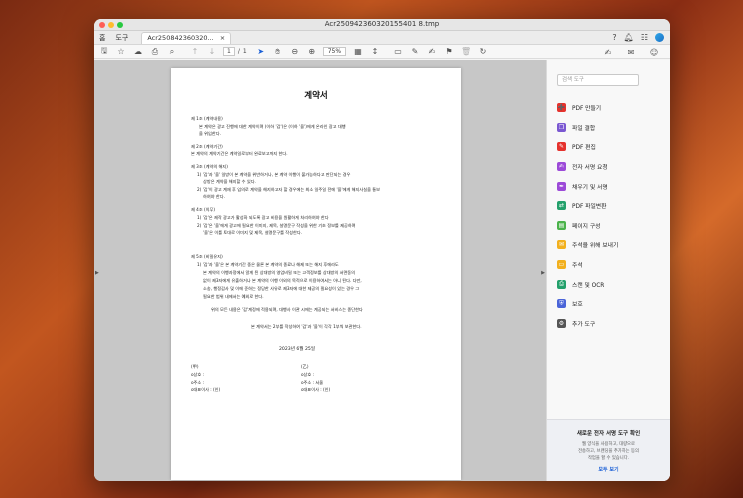 This screenshot has width=743, height=498. What do you see at coordinates (561, 108) in the screenshot?
I see `create-pdf-icon: ➕` at bounding box center [561, 108].